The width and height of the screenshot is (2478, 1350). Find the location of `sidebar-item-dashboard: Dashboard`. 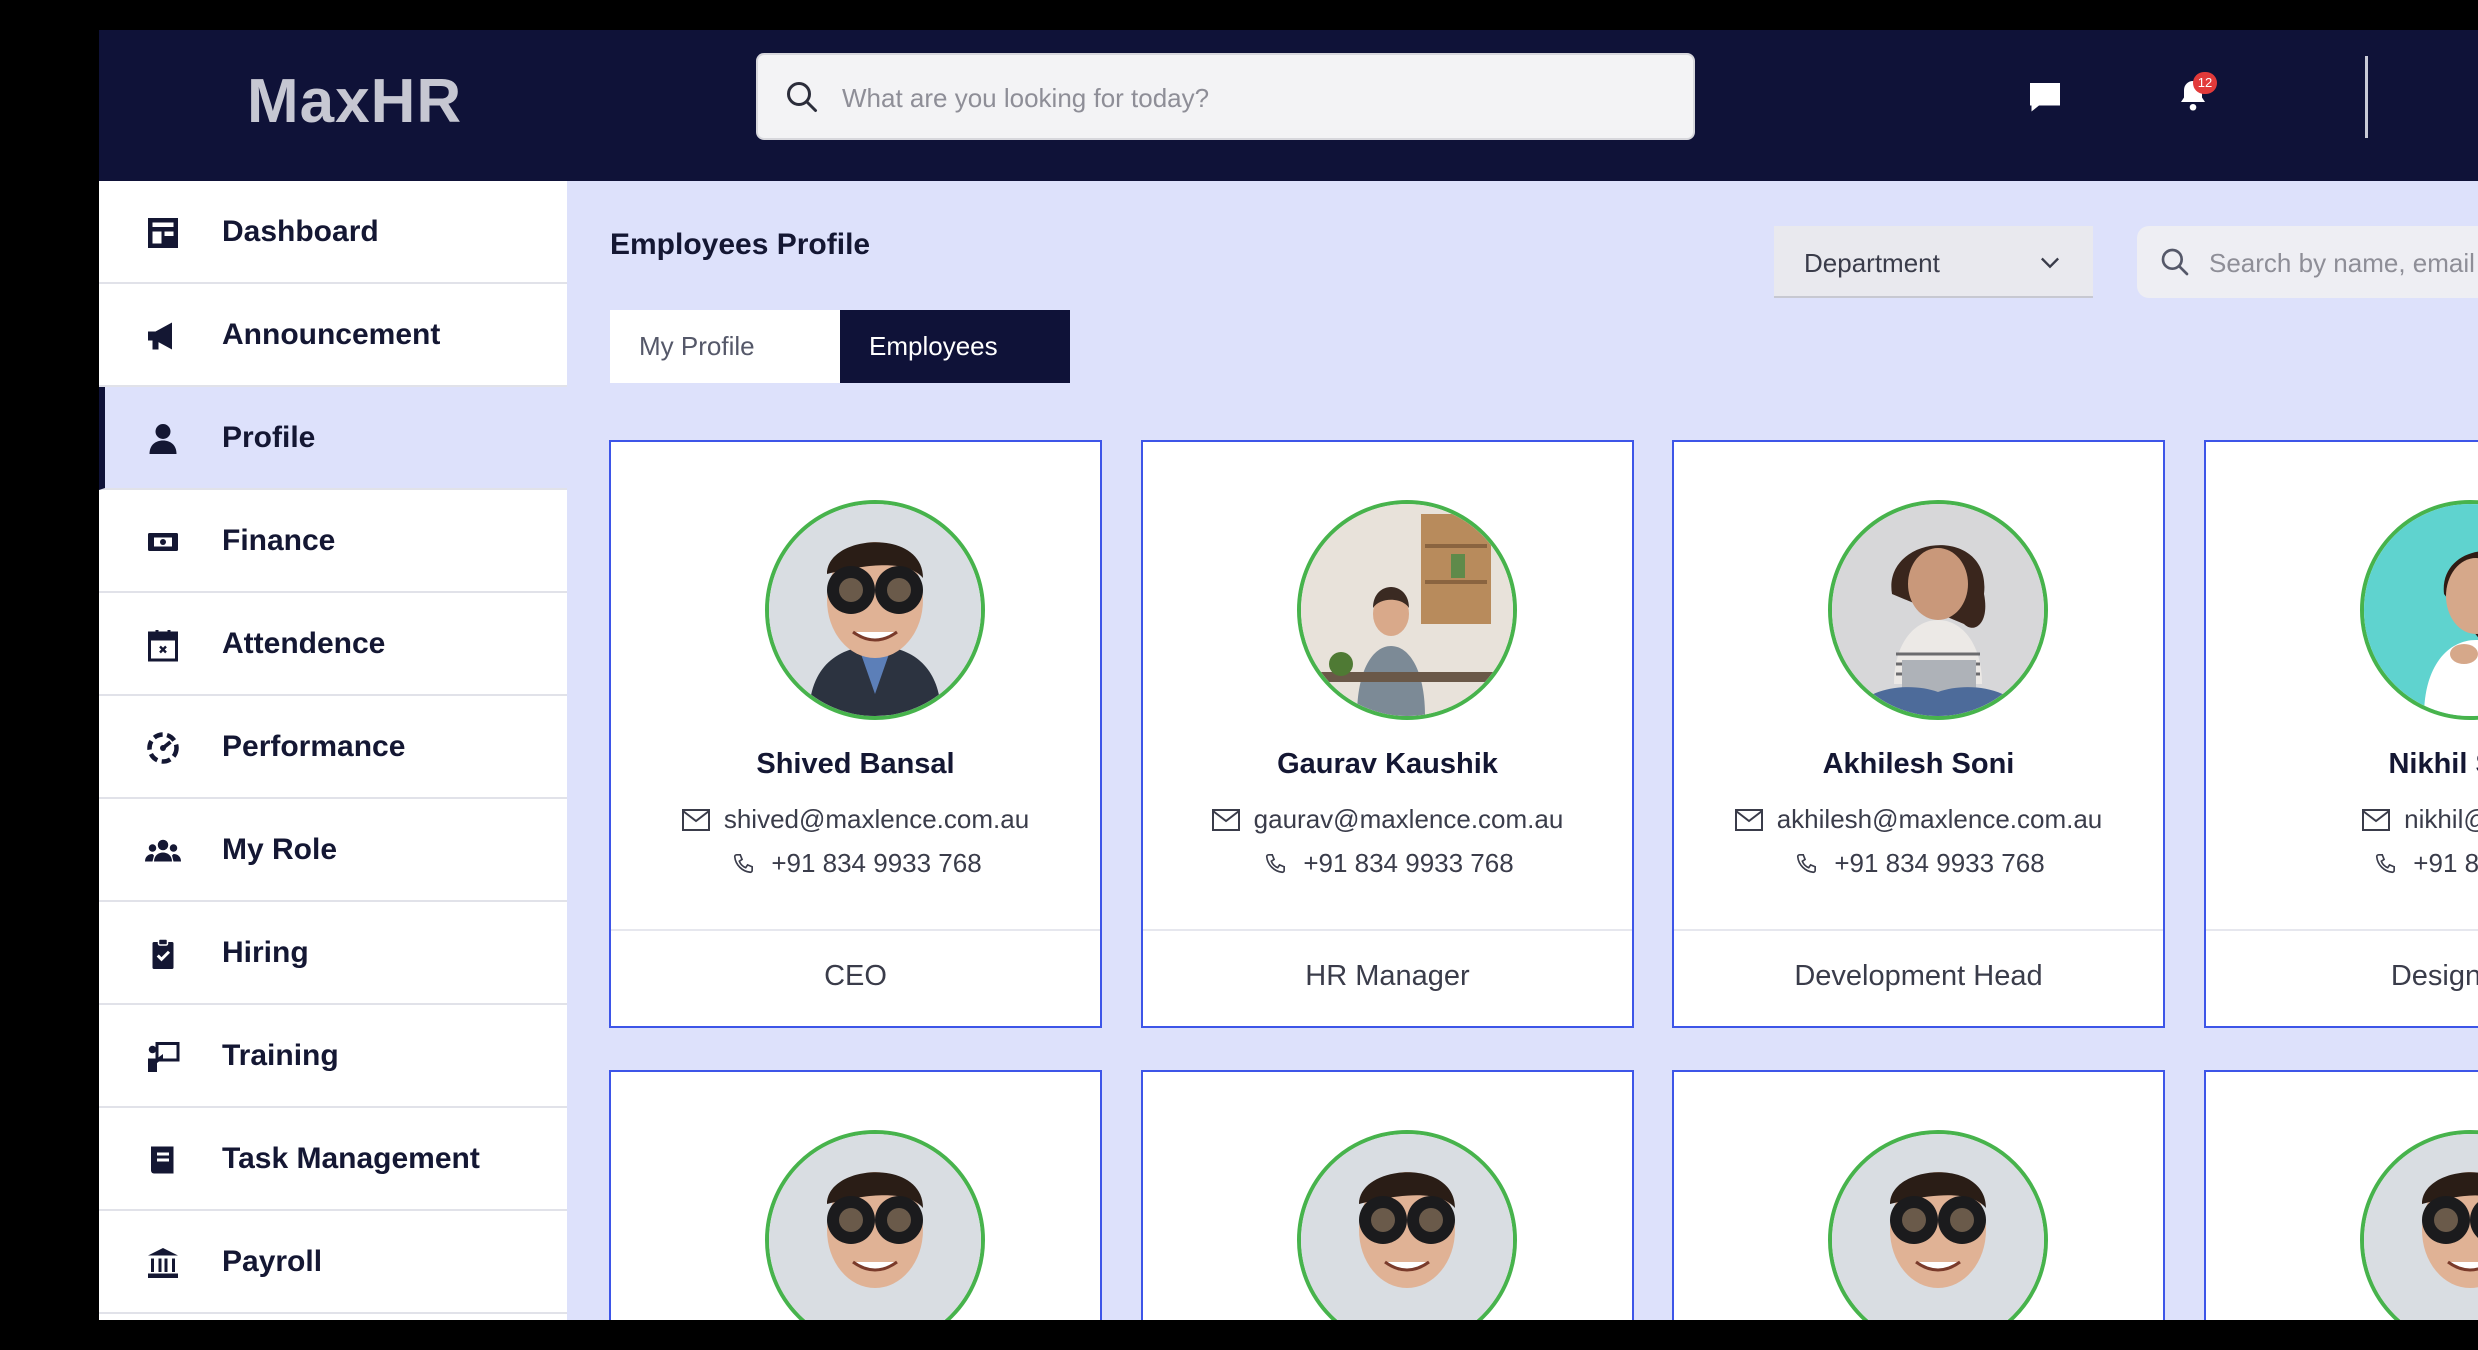

sidebar-item-dashboard: Dashboard is located at coordinates (333, 232).